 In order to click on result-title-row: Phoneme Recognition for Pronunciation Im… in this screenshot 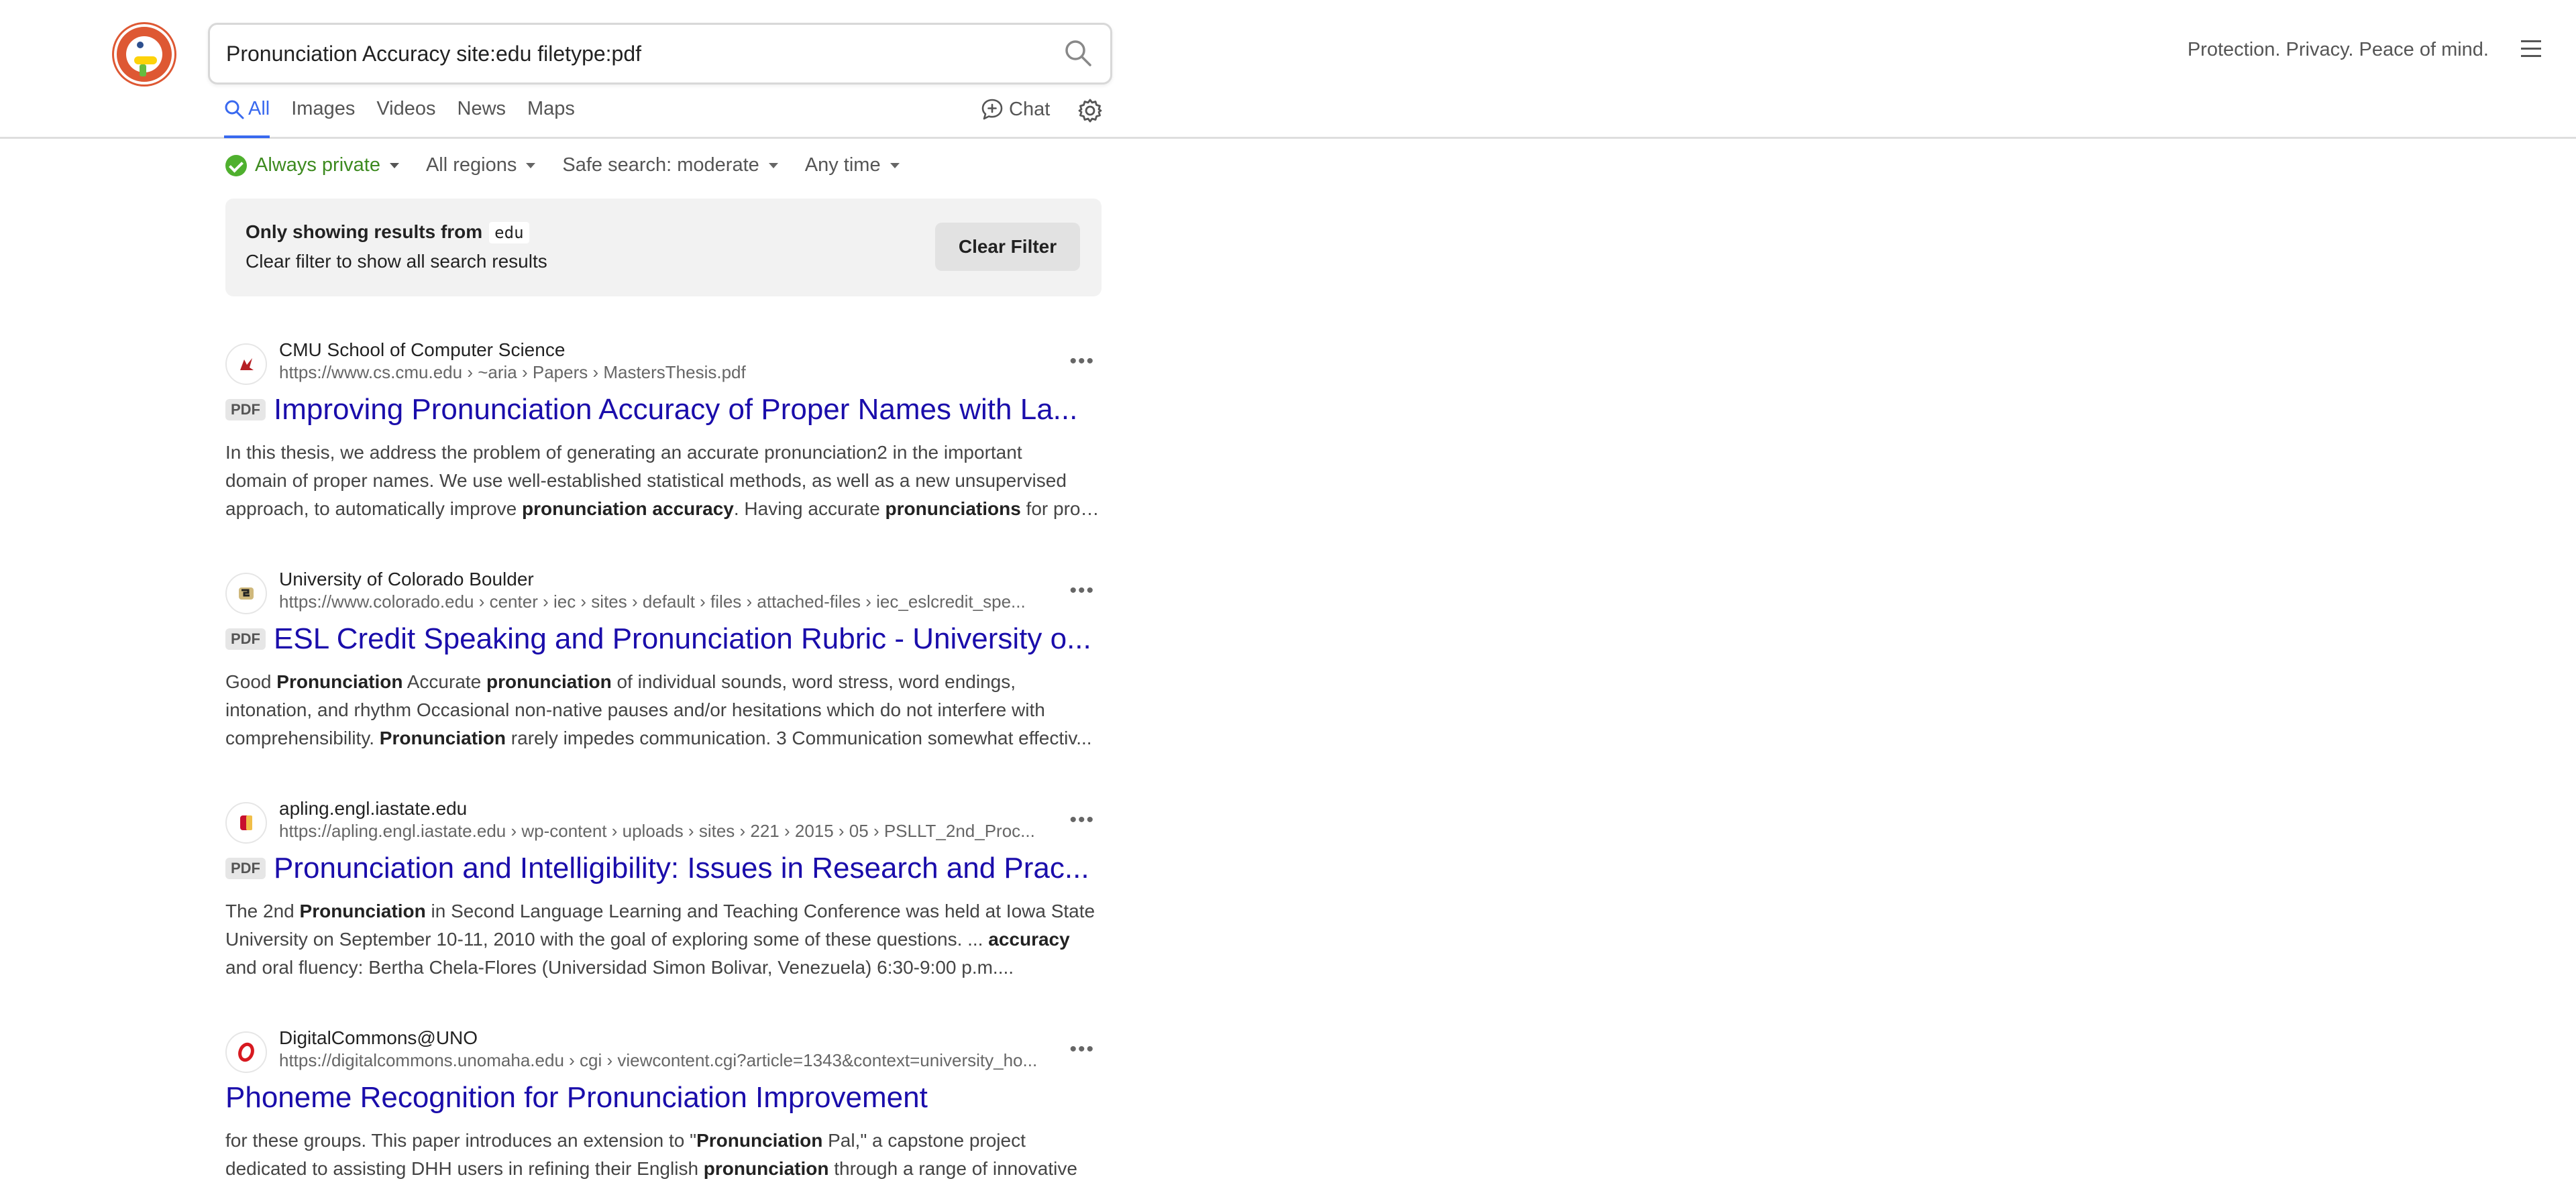, I will do `click(663, 1098)`.